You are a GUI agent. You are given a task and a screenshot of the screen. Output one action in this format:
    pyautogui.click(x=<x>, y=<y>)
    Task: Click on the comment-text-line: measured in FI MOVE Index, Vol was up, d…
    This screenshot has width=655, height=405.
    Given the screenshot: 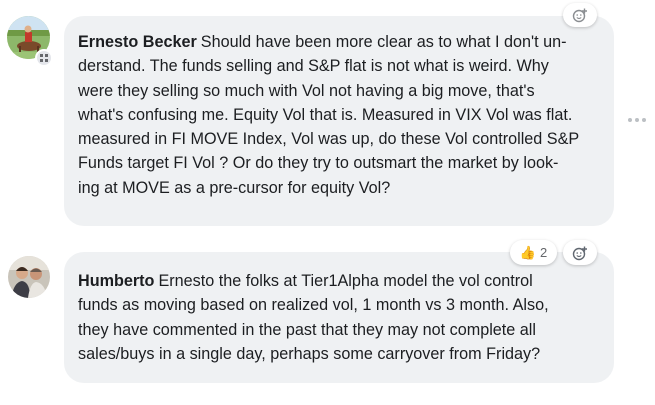 What is the action you would take?
    pyautogui.click(x=329, y=139)
    